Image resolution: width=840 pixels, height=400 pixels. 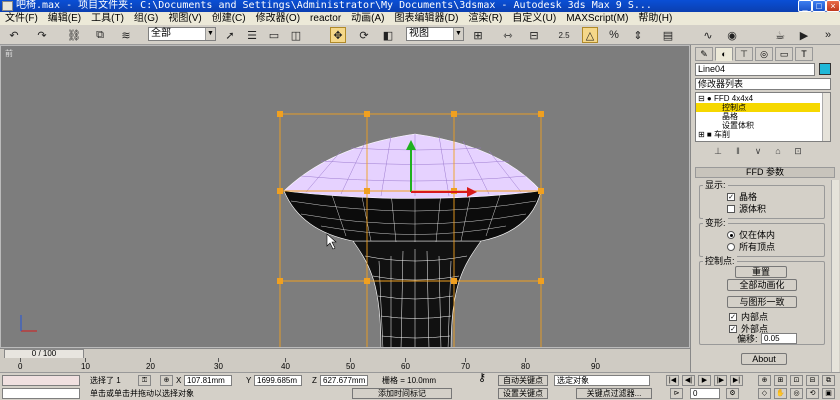 I want to click on menu-create: 创建(C), so click(x=229, y=18).